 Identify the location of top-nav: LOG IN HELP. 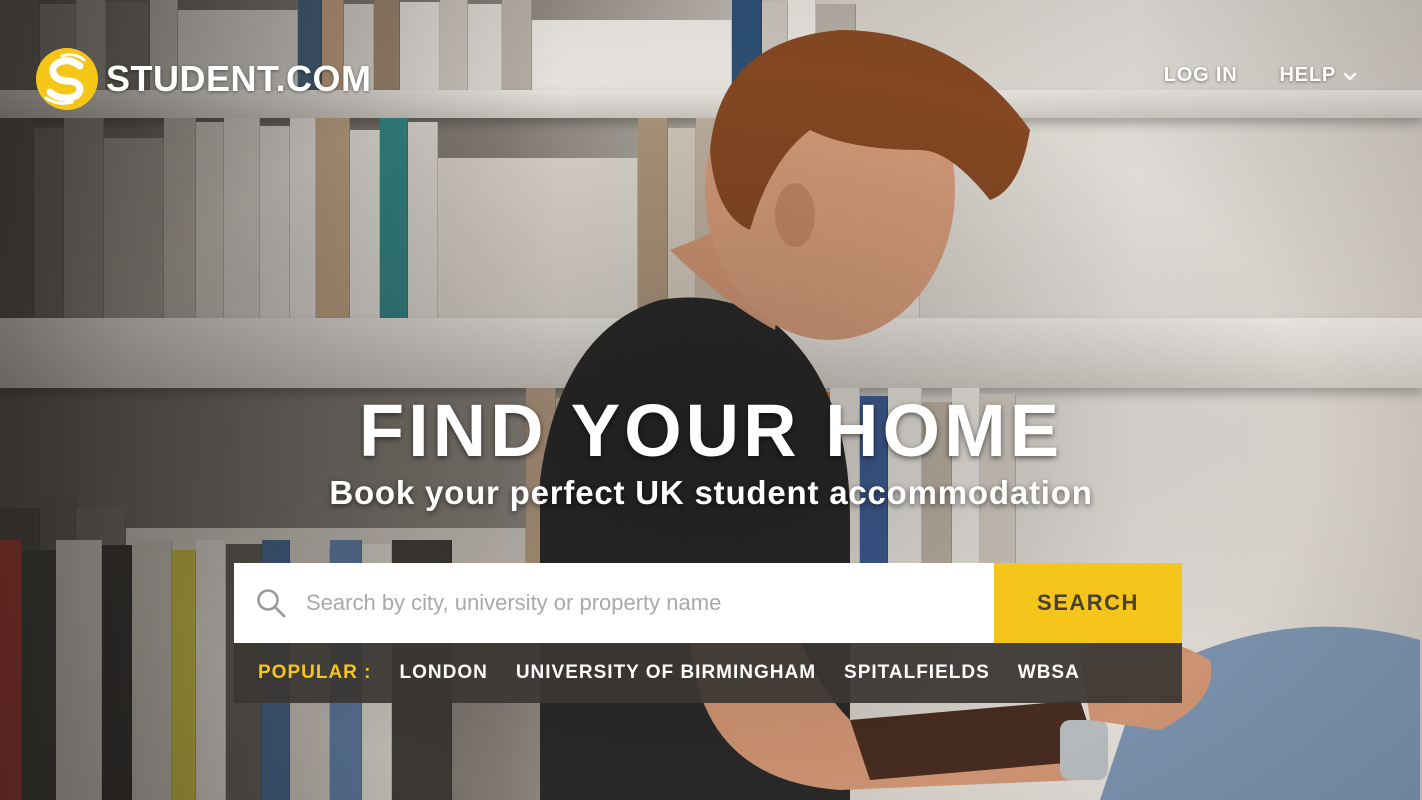
(1261, 75).